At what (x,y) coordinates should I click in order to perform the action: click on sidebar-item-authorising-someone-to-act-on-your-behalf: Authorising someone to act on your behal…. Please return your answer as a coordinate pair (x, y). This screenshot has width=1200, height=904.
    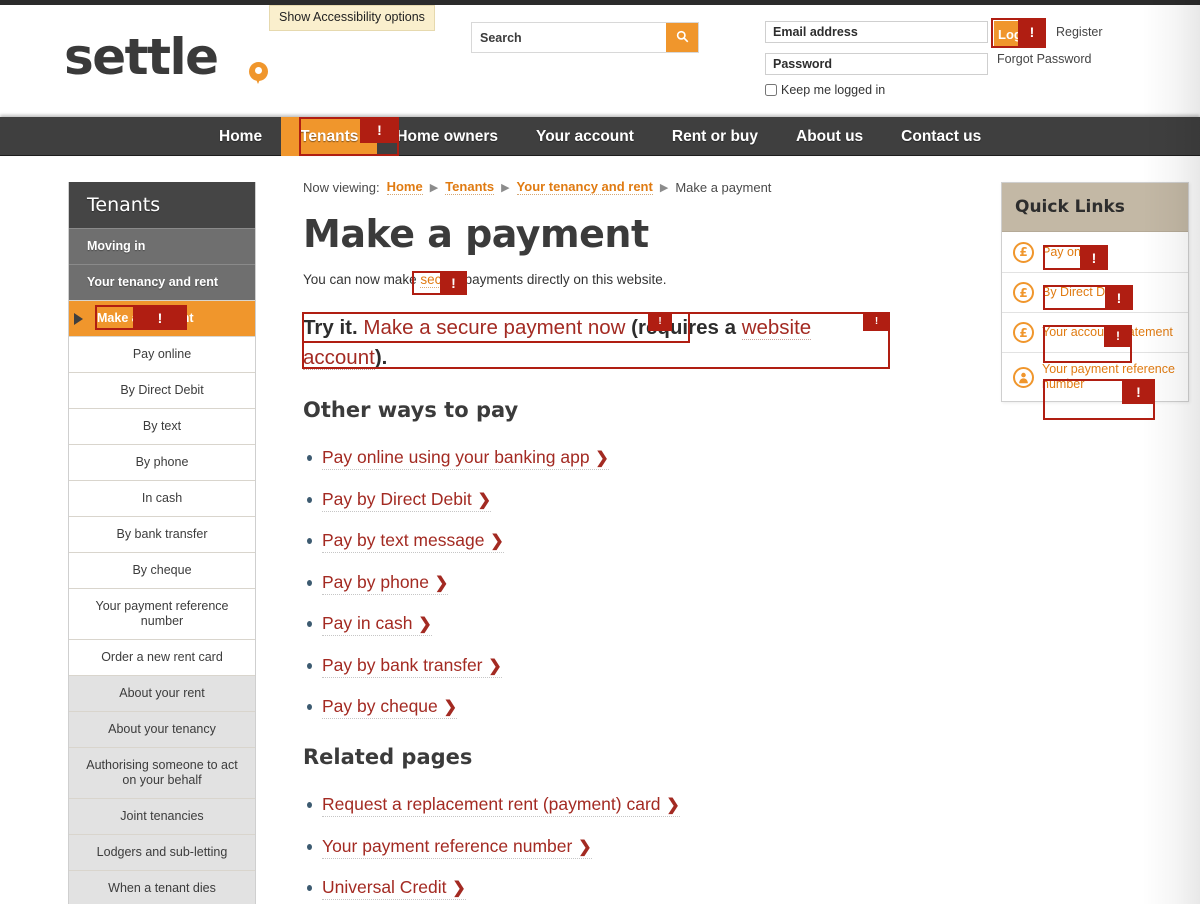
    Looking at the image, I should click on (162, 772).